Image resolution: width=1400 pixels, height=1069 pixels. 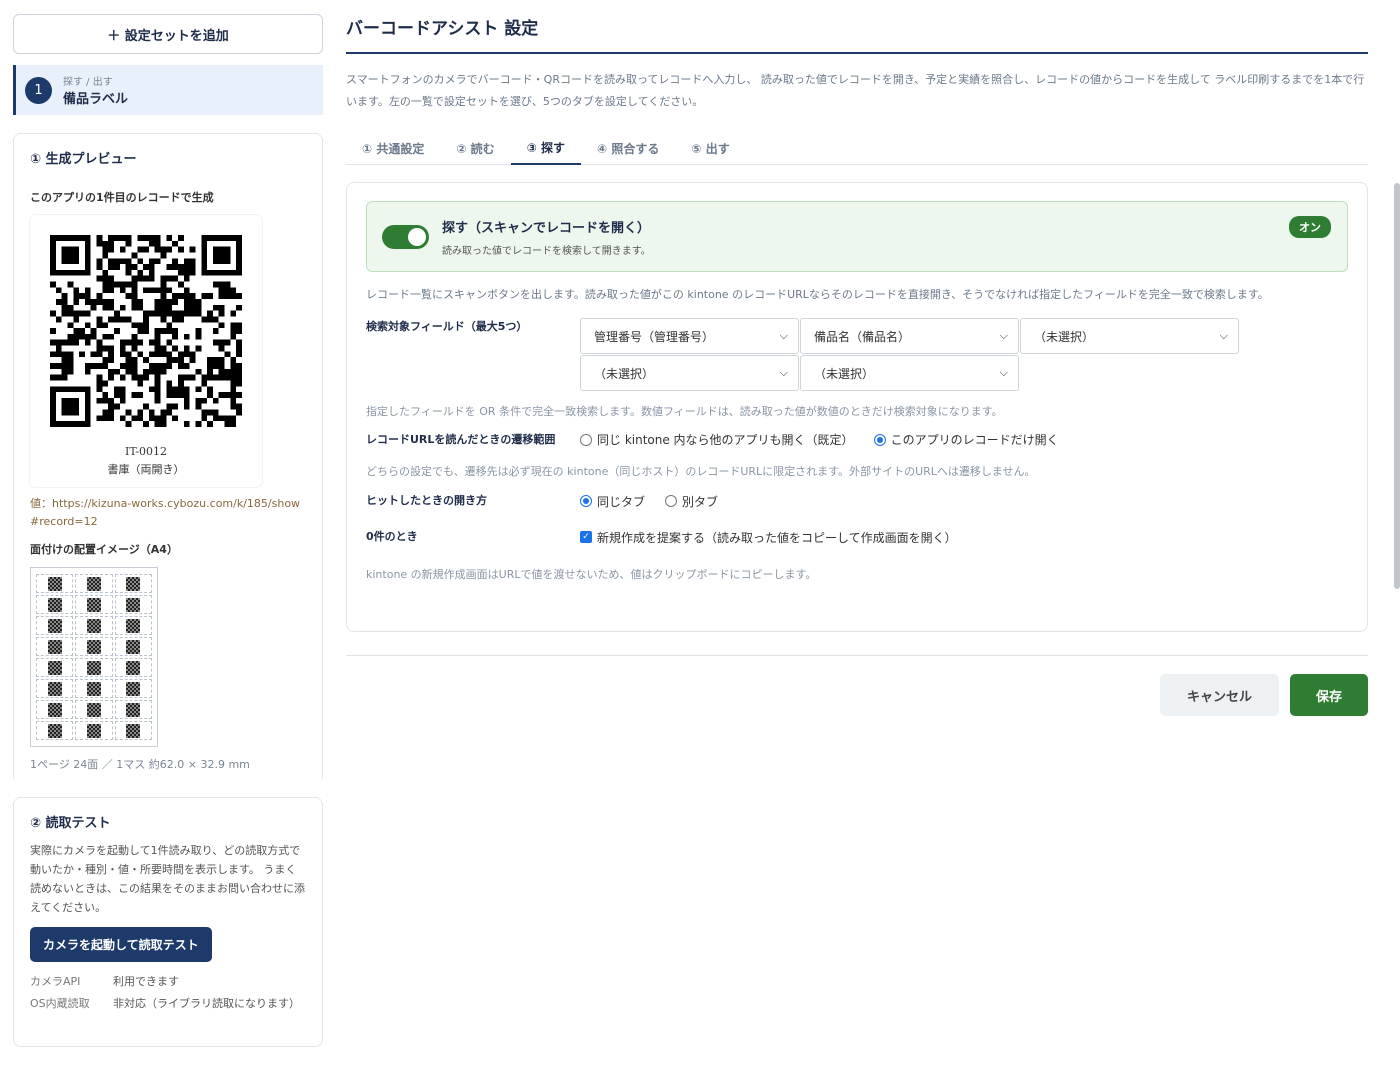 What do you see at coordinates (447, 326) in the screenshot?
I see `search-fields-label: 検索対象フィールド（最大5つ）` at bounding box center [447, 326].